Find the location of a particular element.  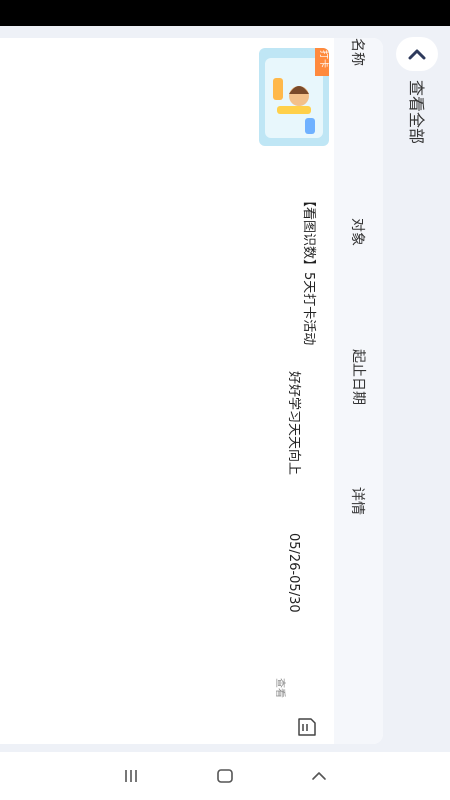

view-all-link: 查看全部 is located at coordinates (416, 115).